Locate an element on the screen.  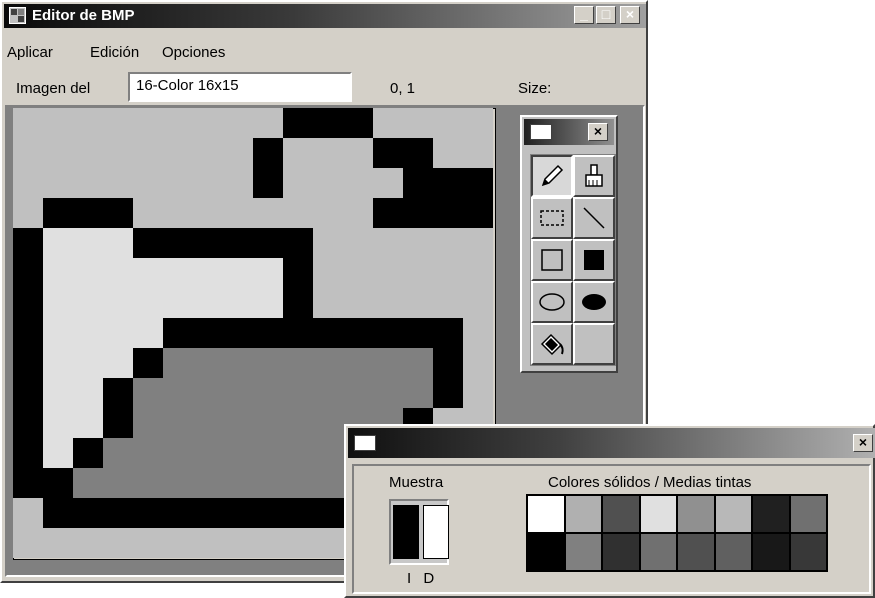
image-name-field: 16-Color 16x15 is located at coordinates (240, 87).